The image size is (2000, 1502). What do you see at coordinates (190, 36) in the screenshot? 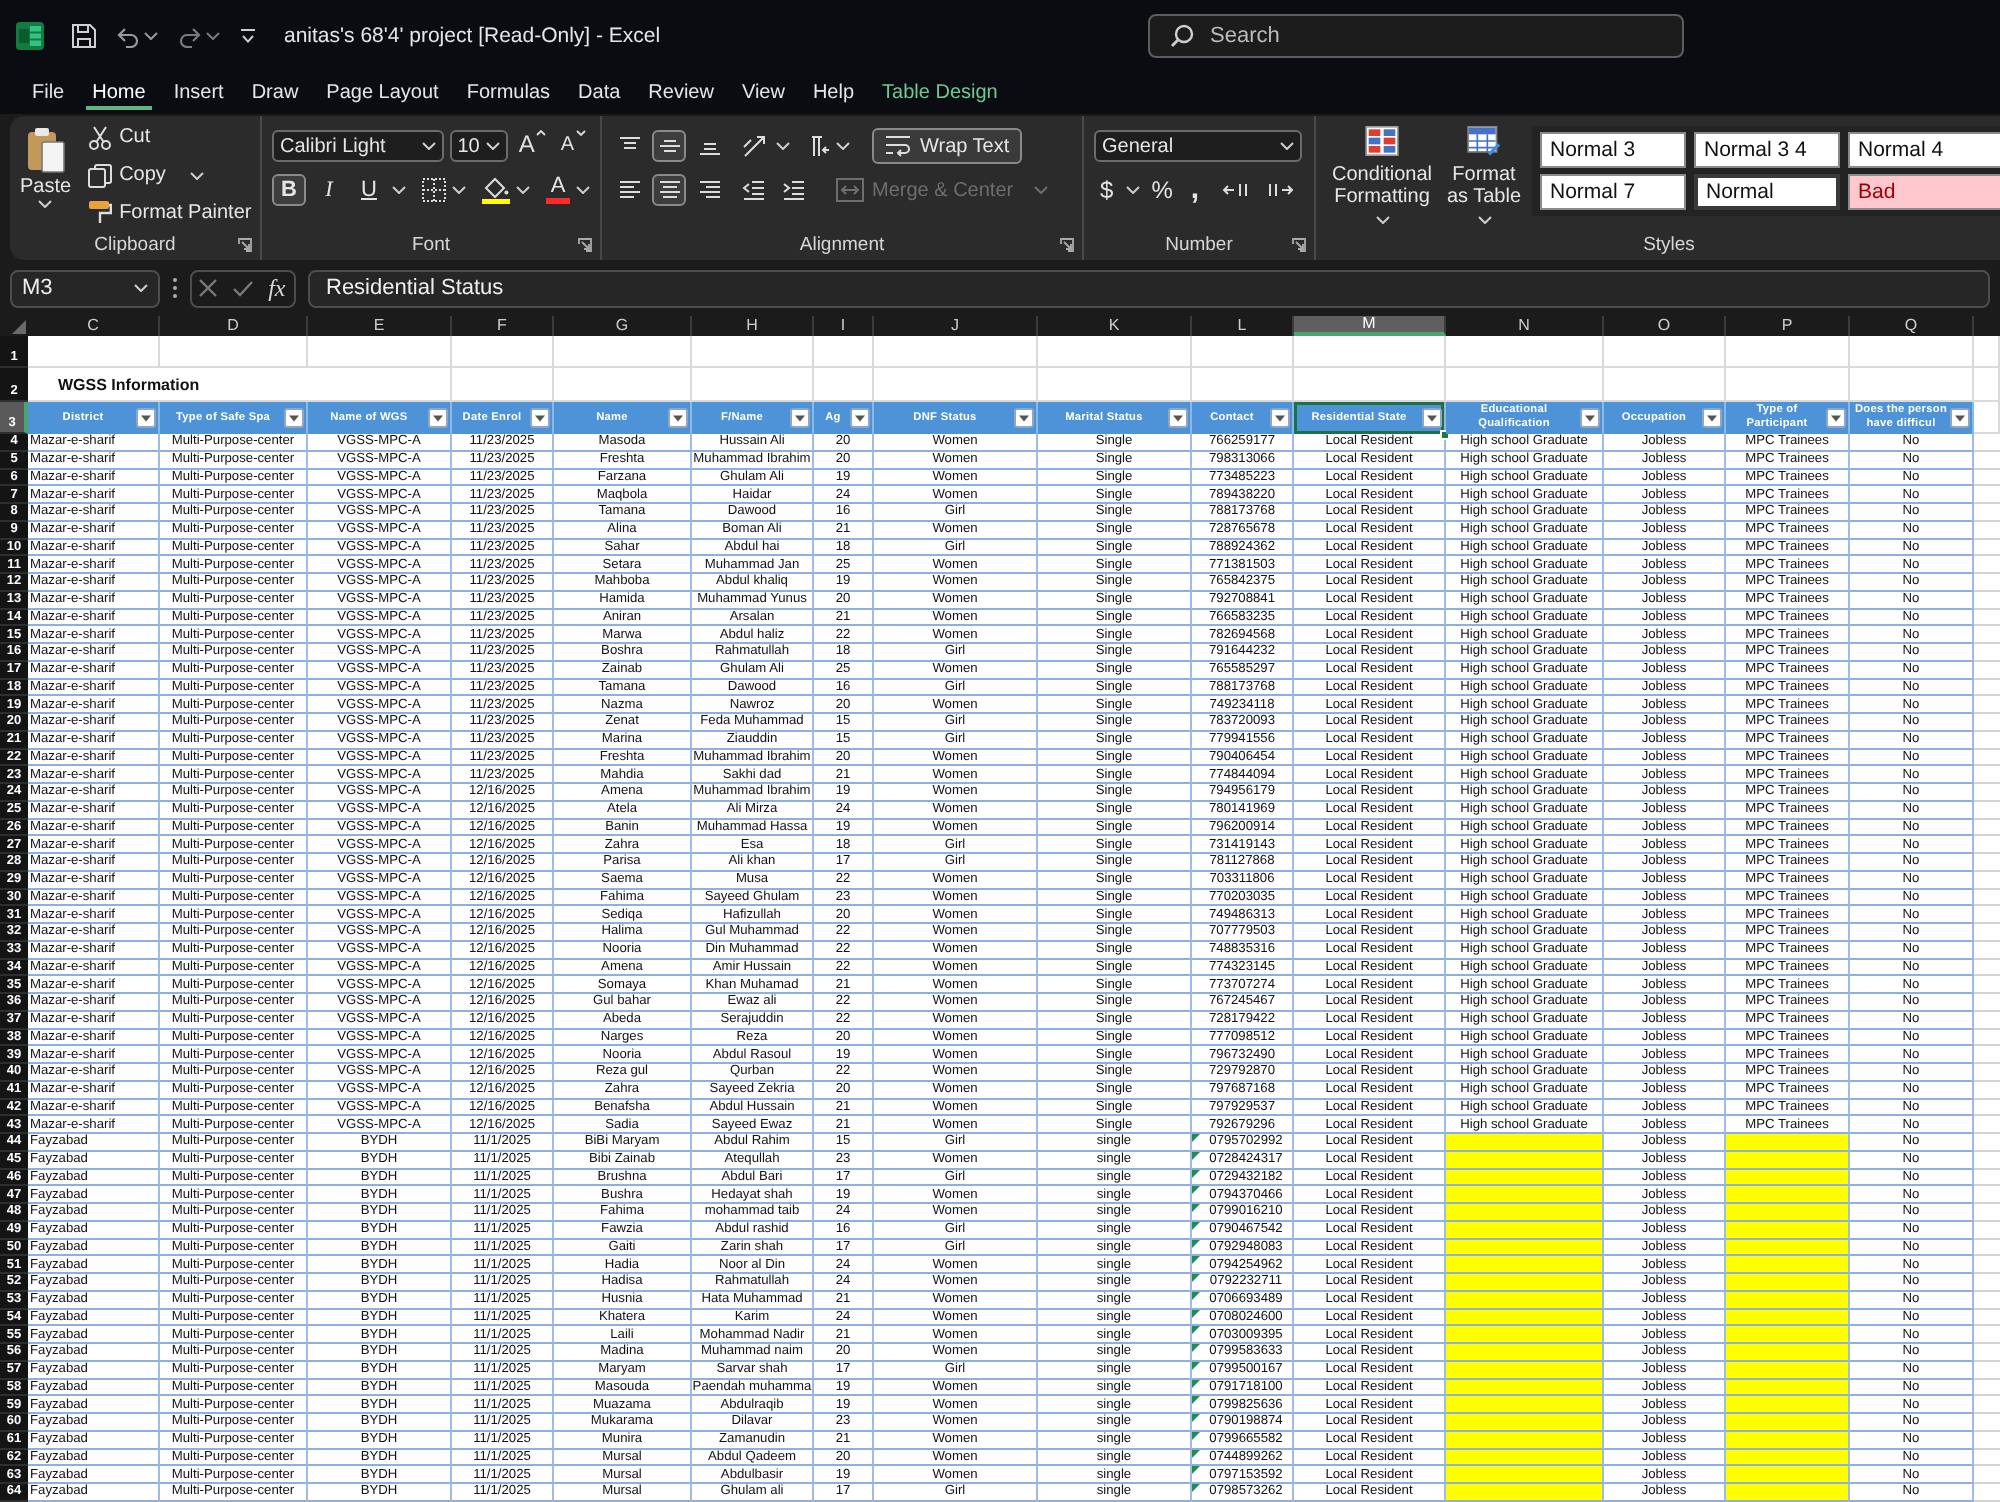
I see `redo-icon` at bounding box center [190, 36].